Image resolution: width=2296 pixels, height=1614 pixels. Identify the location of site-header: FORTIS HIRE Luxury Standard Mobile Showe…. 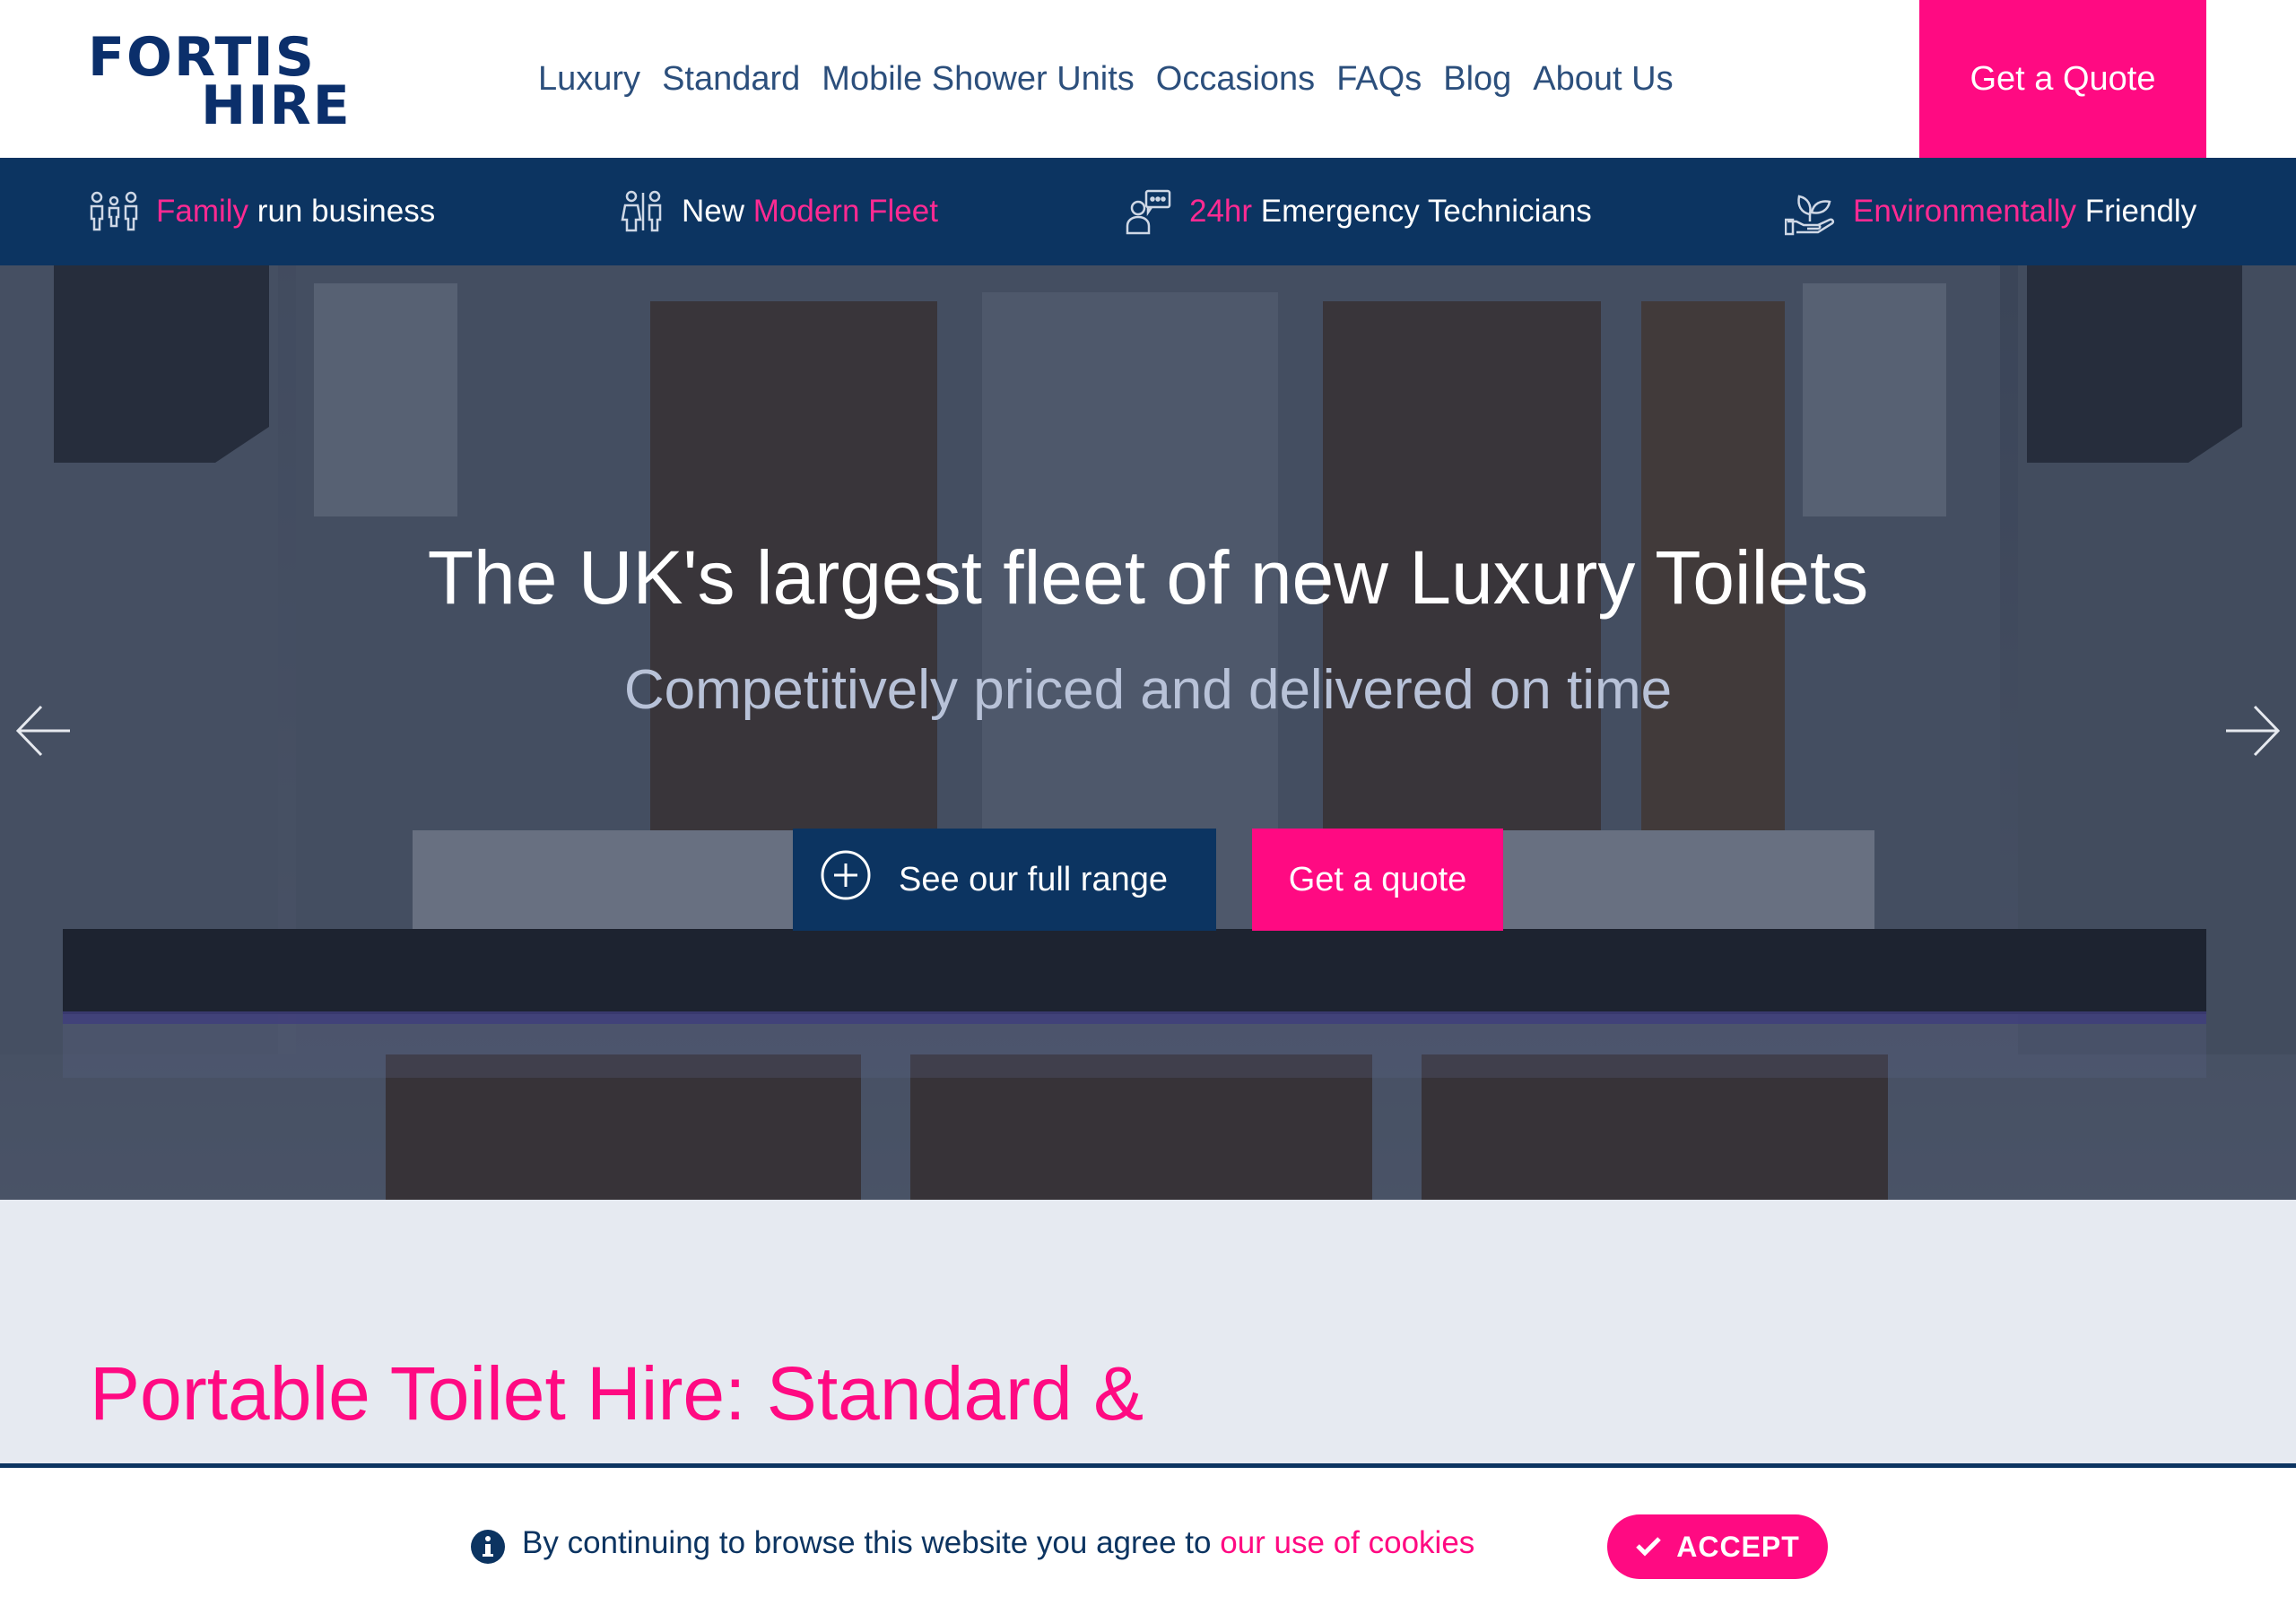
(1148, 79).